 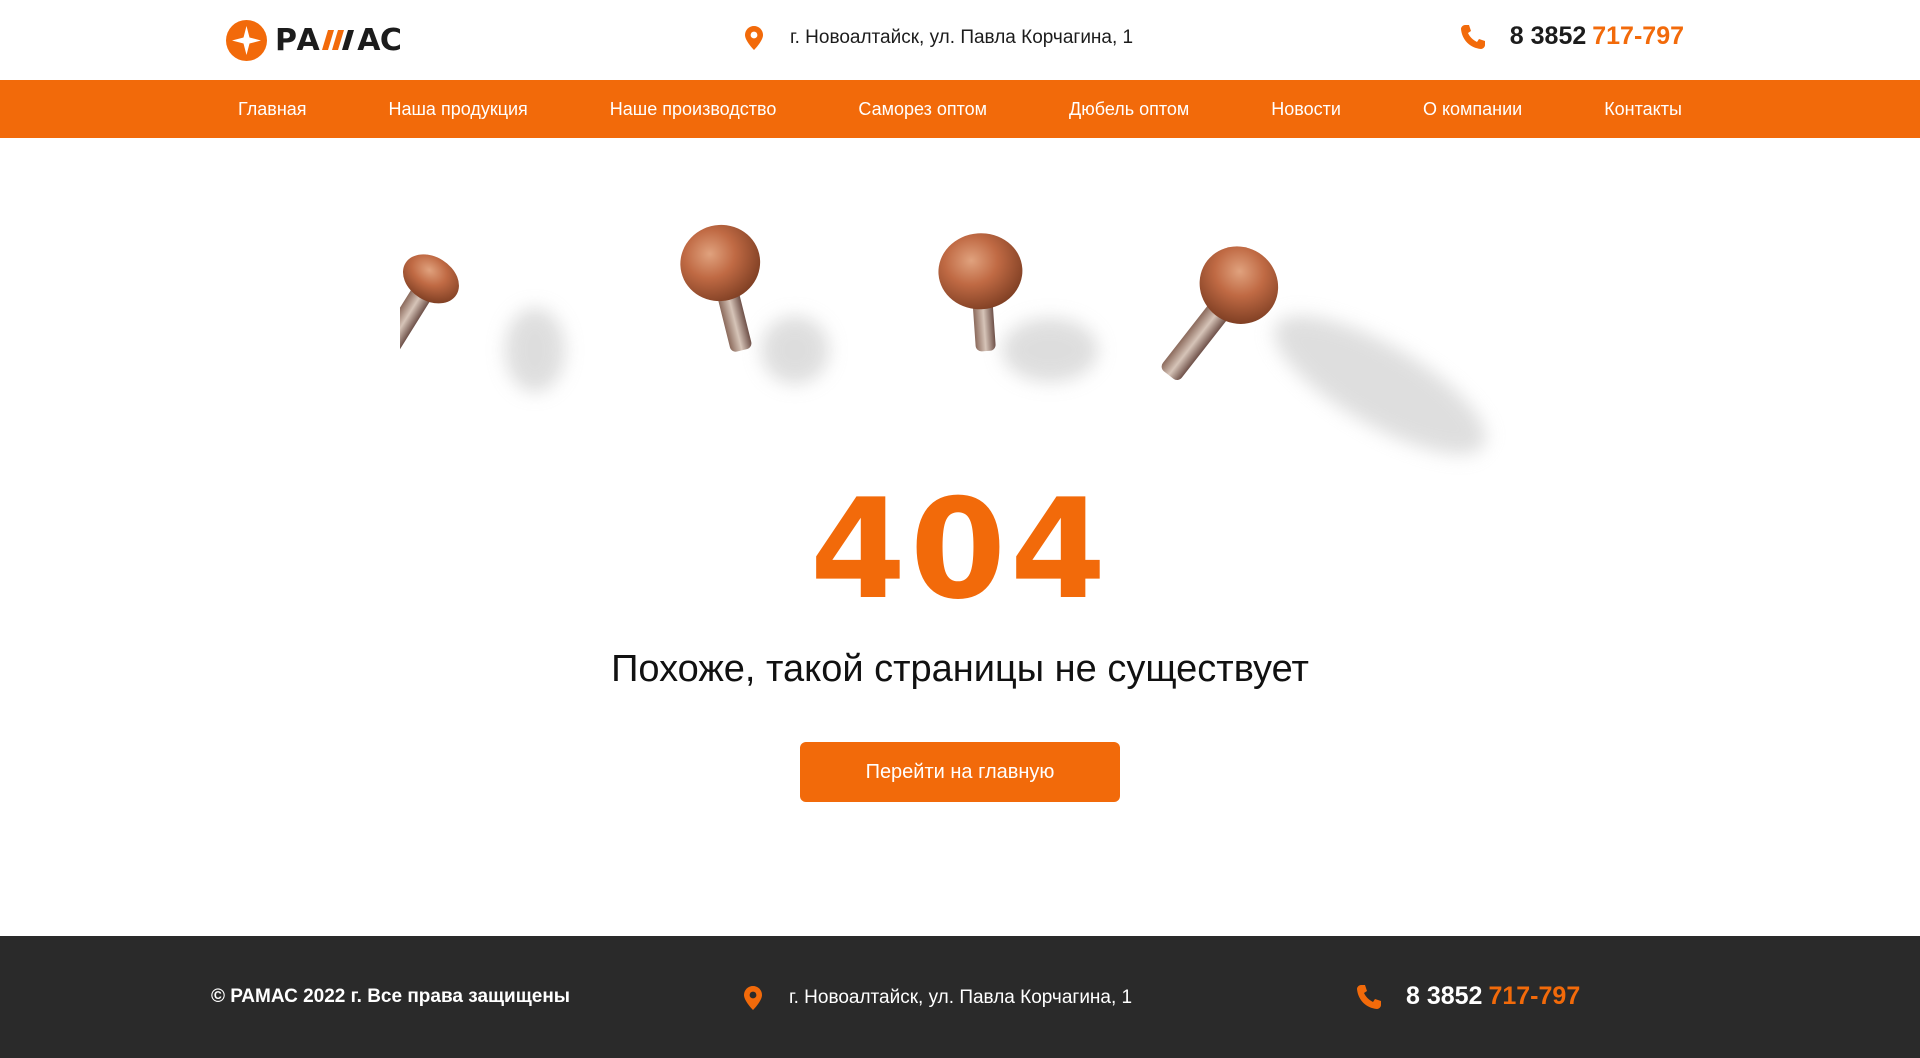 What do you see at coordinates (1643, 109) in the screenshot?
I see `nav-item-contacts: Контакты` at bounding box center [1643, 109].